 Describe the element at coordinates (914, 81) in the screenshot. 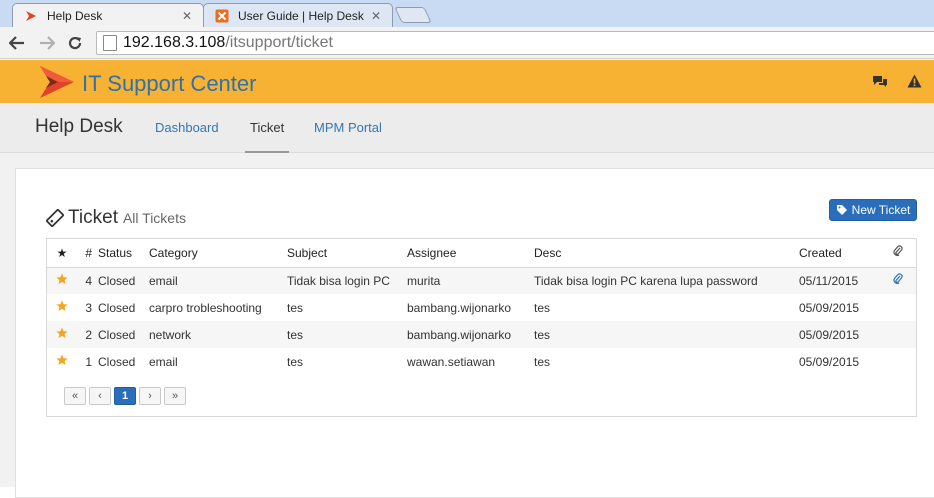

I see `warning-icon` at that location.